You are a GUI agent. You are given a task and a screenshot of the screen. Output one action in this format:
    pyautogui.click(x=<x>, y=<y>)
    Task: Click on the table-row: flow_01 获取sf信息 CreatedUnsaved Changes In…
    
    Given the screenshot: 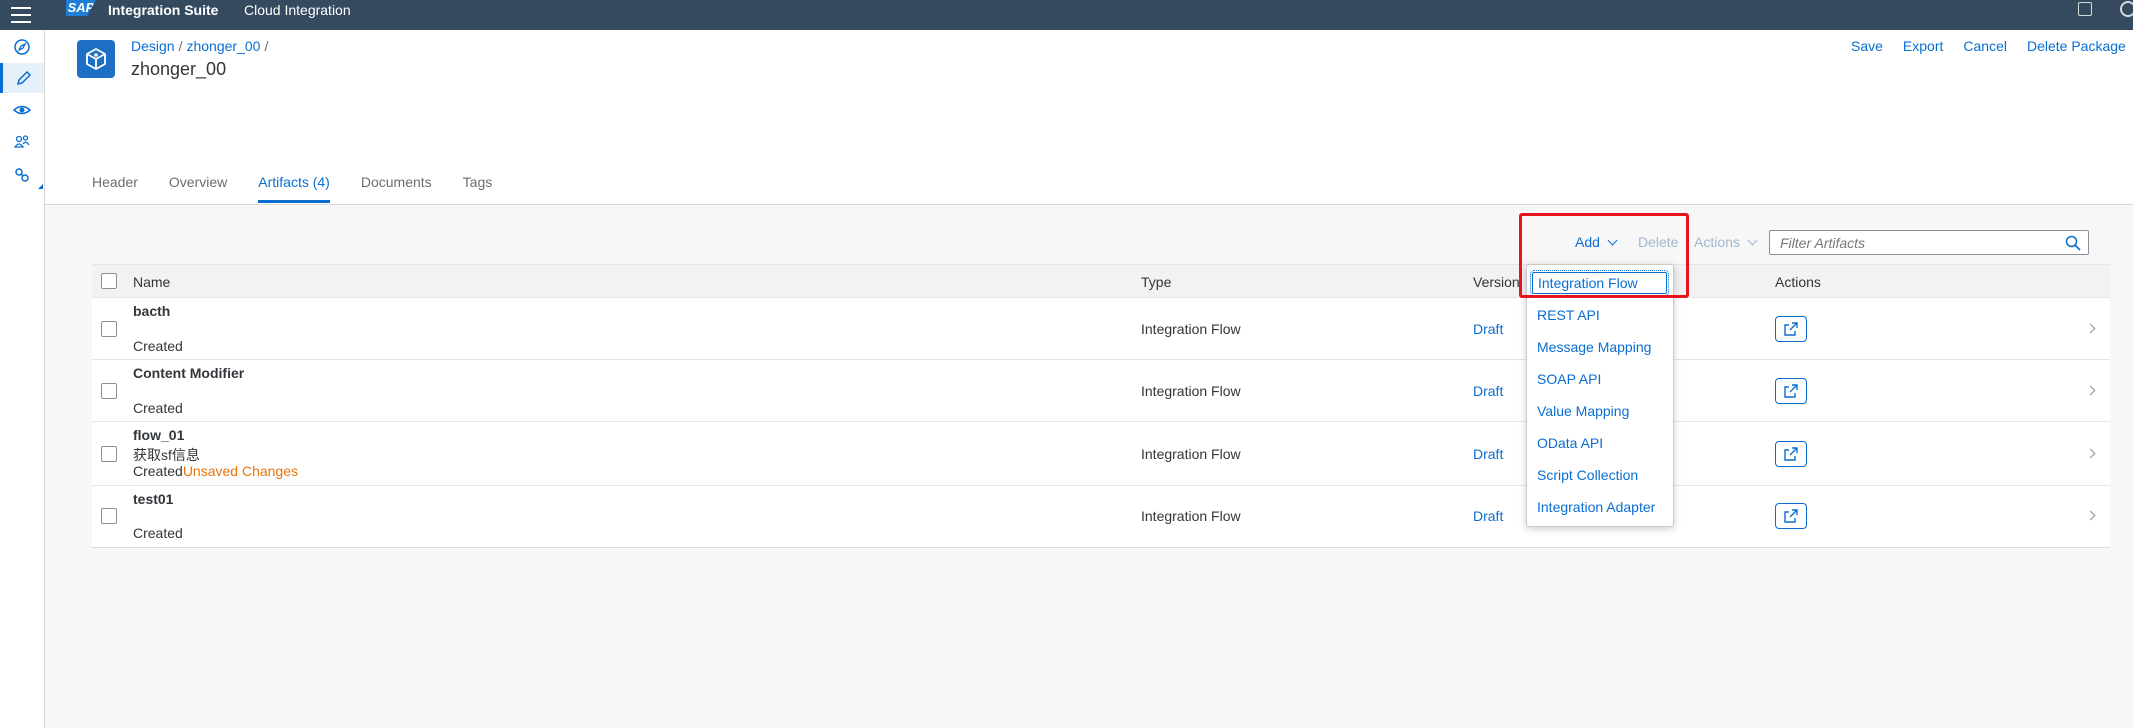 What is the action you would take?
    pyautogui.click(x=1101, y=454)
    